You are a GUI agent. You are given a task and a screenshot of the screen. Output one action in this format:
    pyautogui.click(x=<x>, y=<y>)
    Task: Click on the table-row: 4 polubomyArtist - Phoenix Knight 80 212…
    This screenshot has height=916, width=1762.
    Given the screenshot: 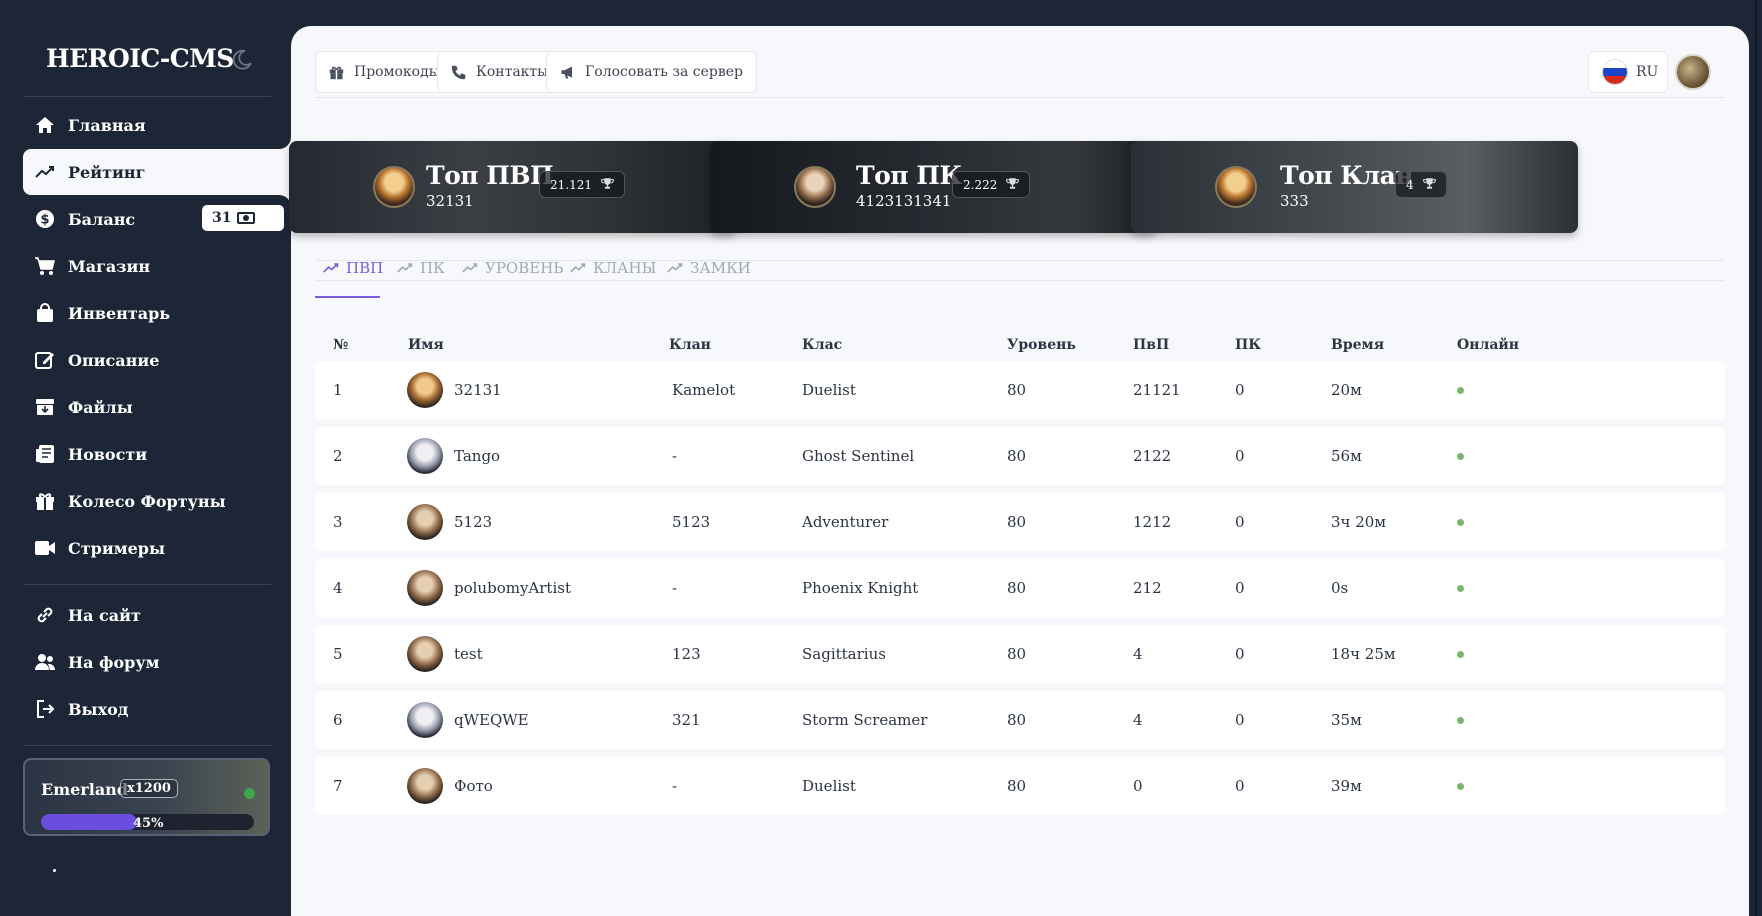 What is the action you would take?
    pyautogui.click(x=1020, y=588)
    